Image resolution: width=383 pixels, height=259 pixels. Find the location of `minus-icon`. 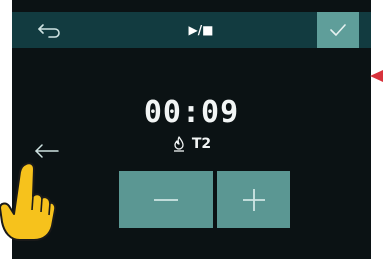

minus-icon is located at coordinates (166, 199).